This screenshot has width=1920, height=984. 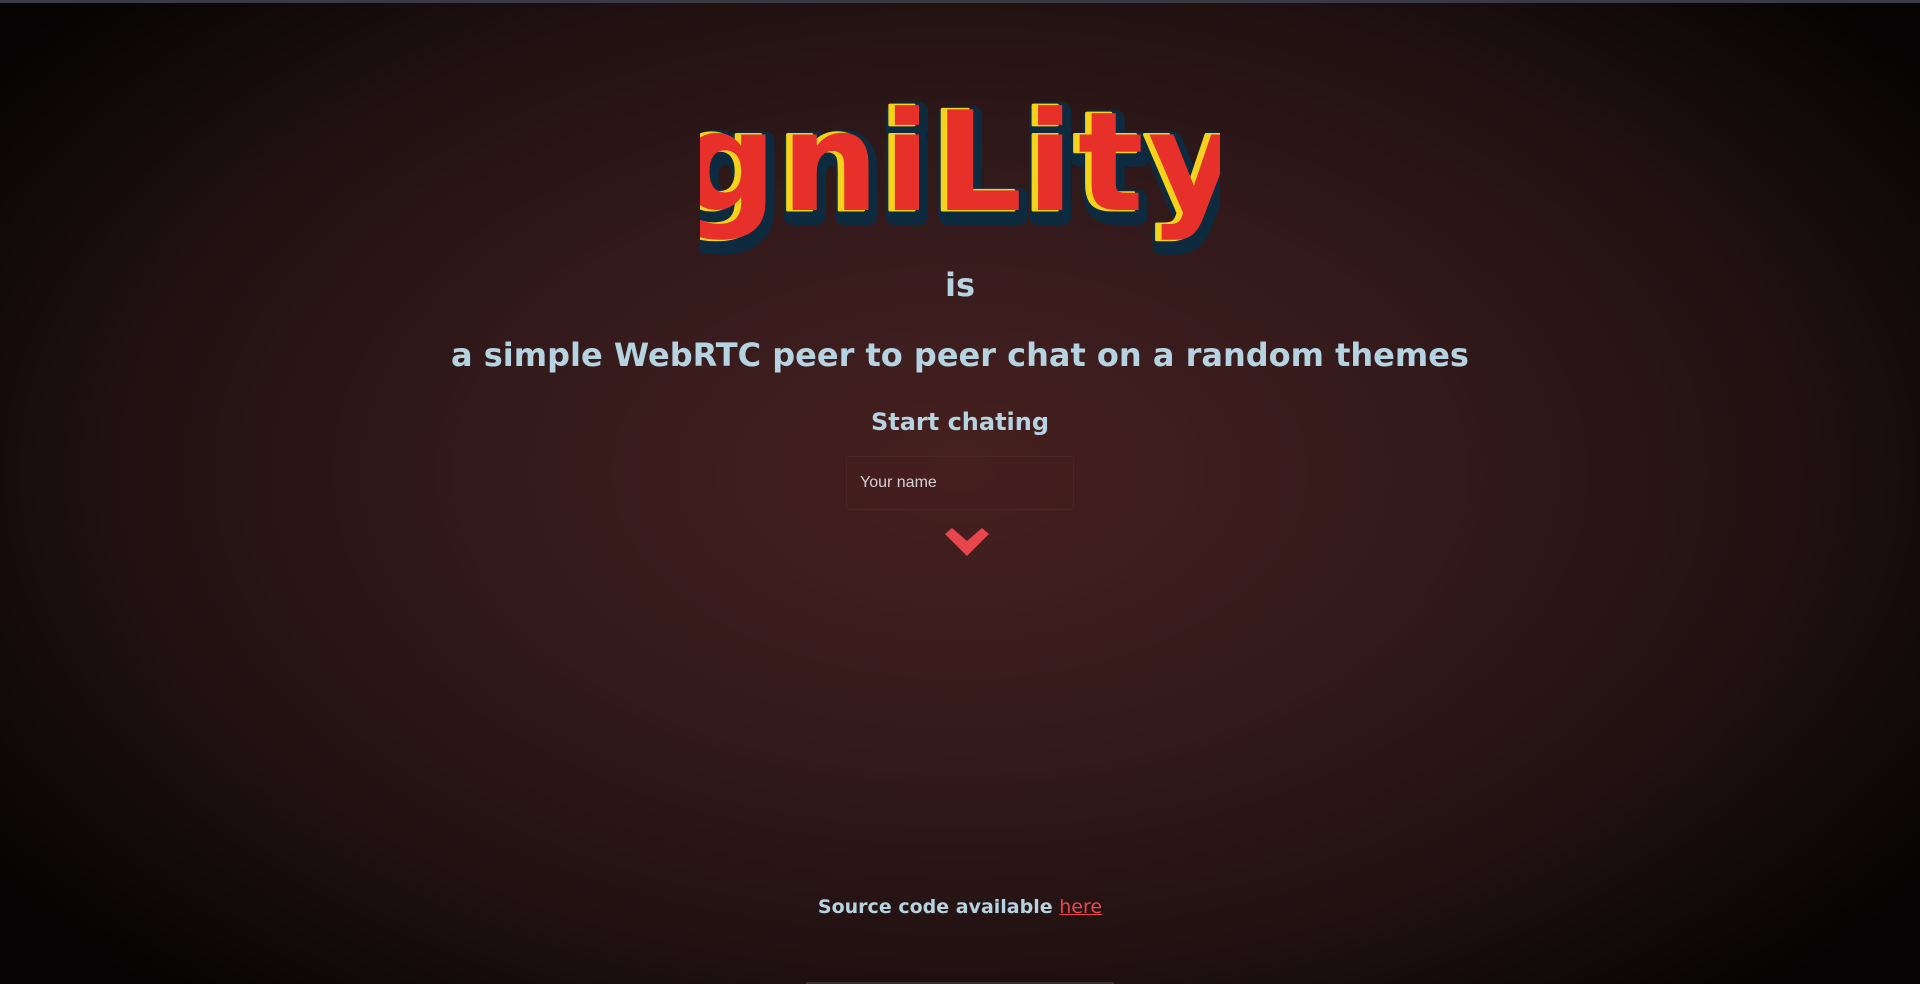 What do you see at coordinates (960, 1) in the screenshot?
I see `top-border` at bounding box center [960, 1].